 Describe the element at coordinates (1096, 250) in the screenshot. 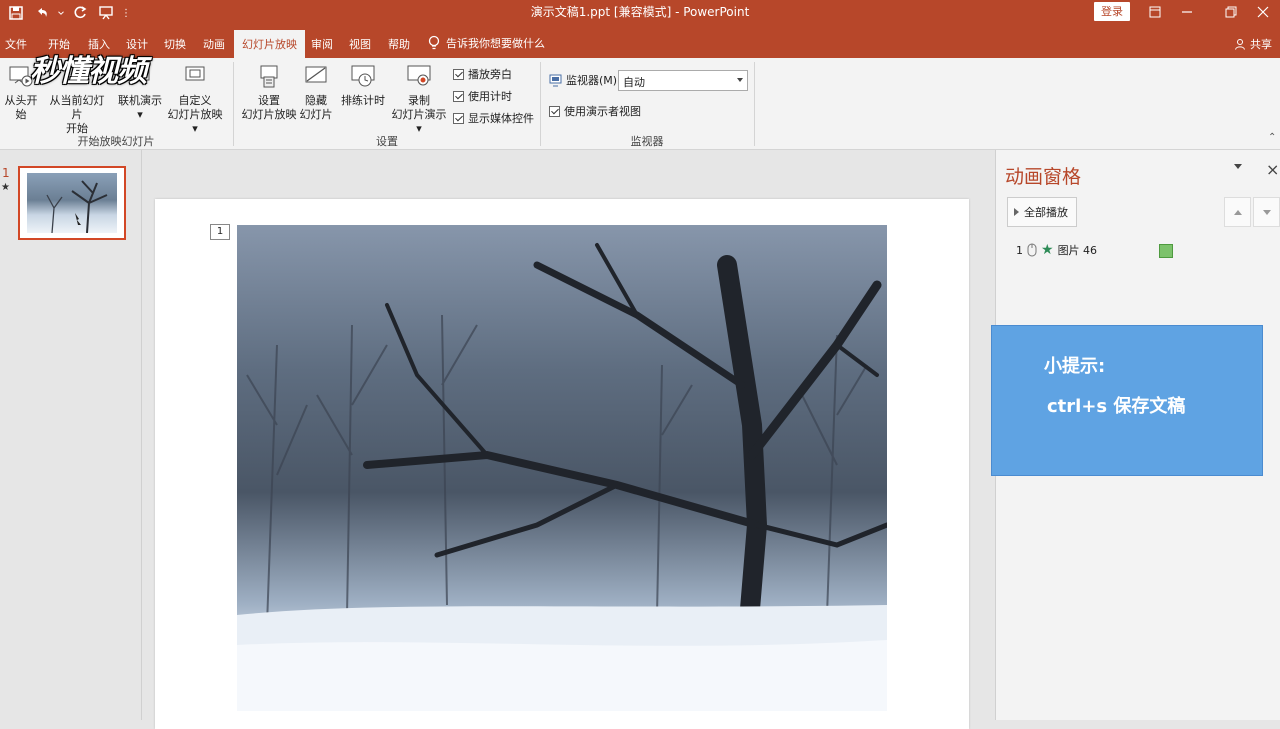

I see `animation-list-item: 1 ★ 图片 46` at that location.